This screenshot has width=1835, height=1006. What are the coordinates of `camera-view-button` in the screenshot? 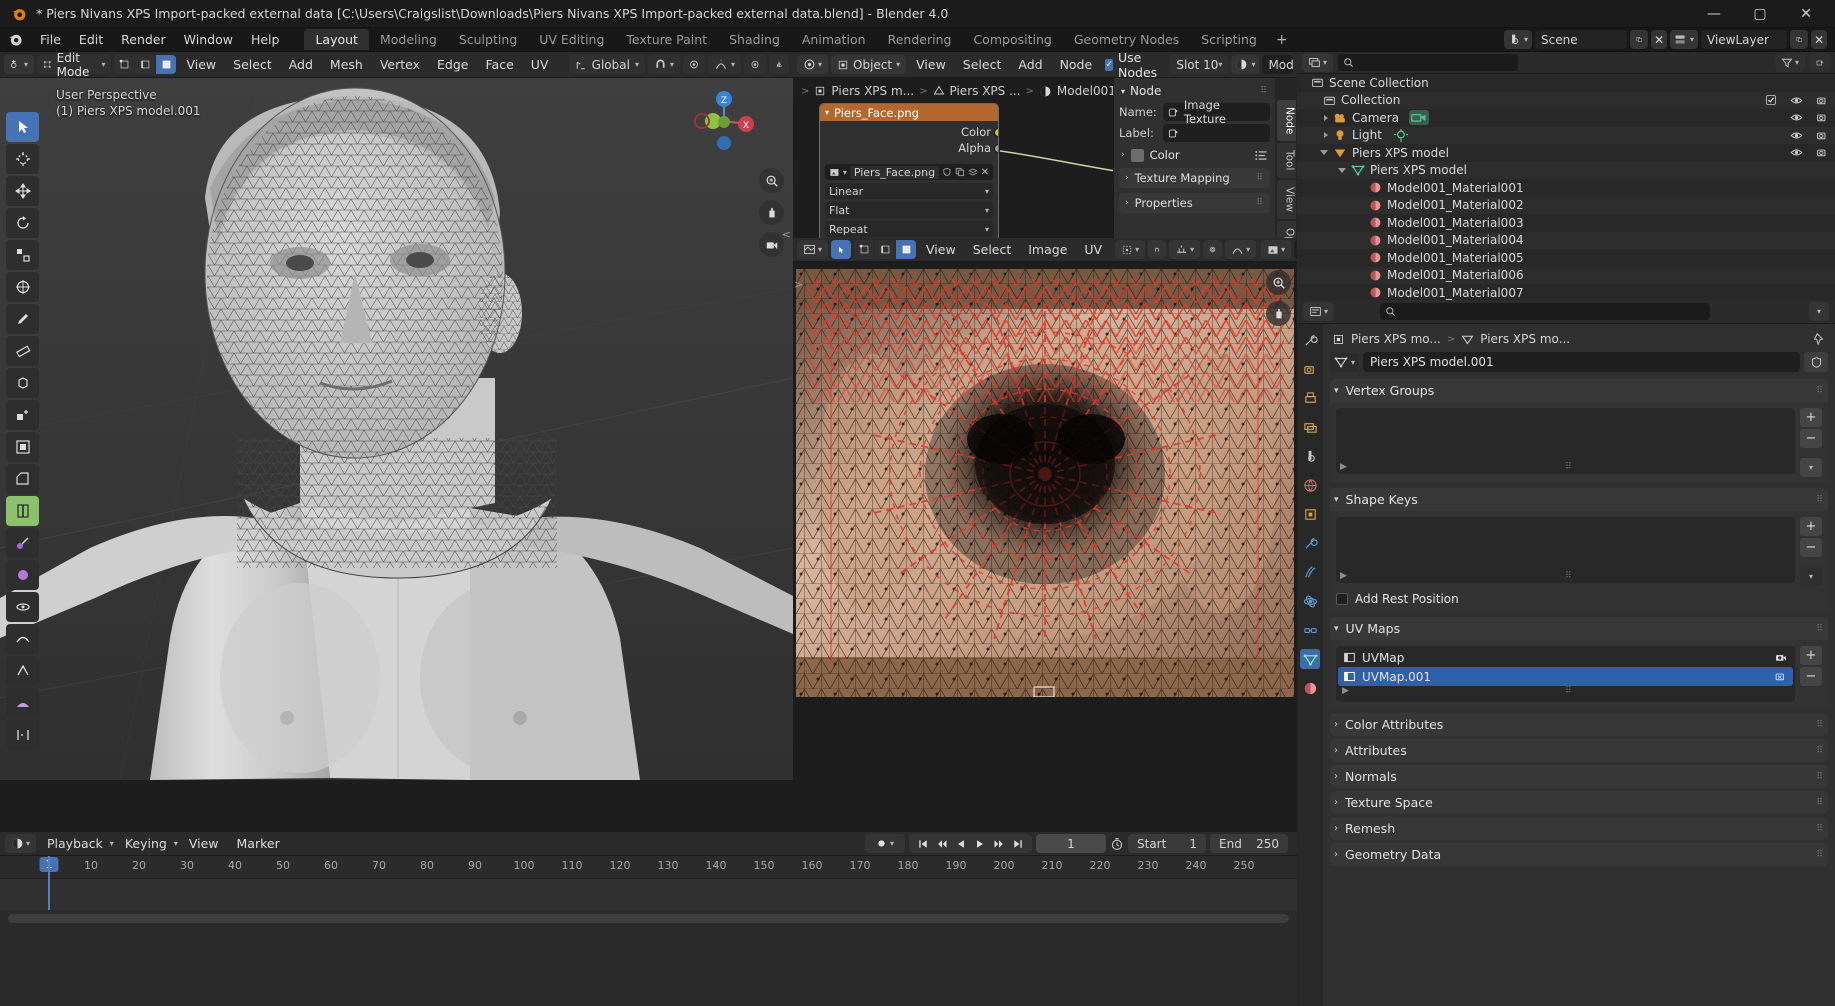 It's located at (771, 244).